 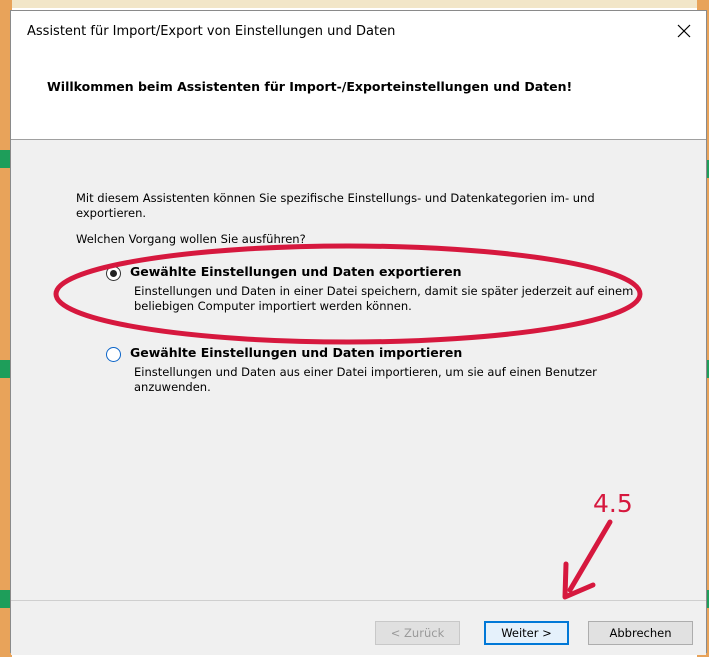 What do you see at coordinates (640, 633) in the screenshot?
I see `cancel-button: Abbrechen` at bounding box center [640, 633].